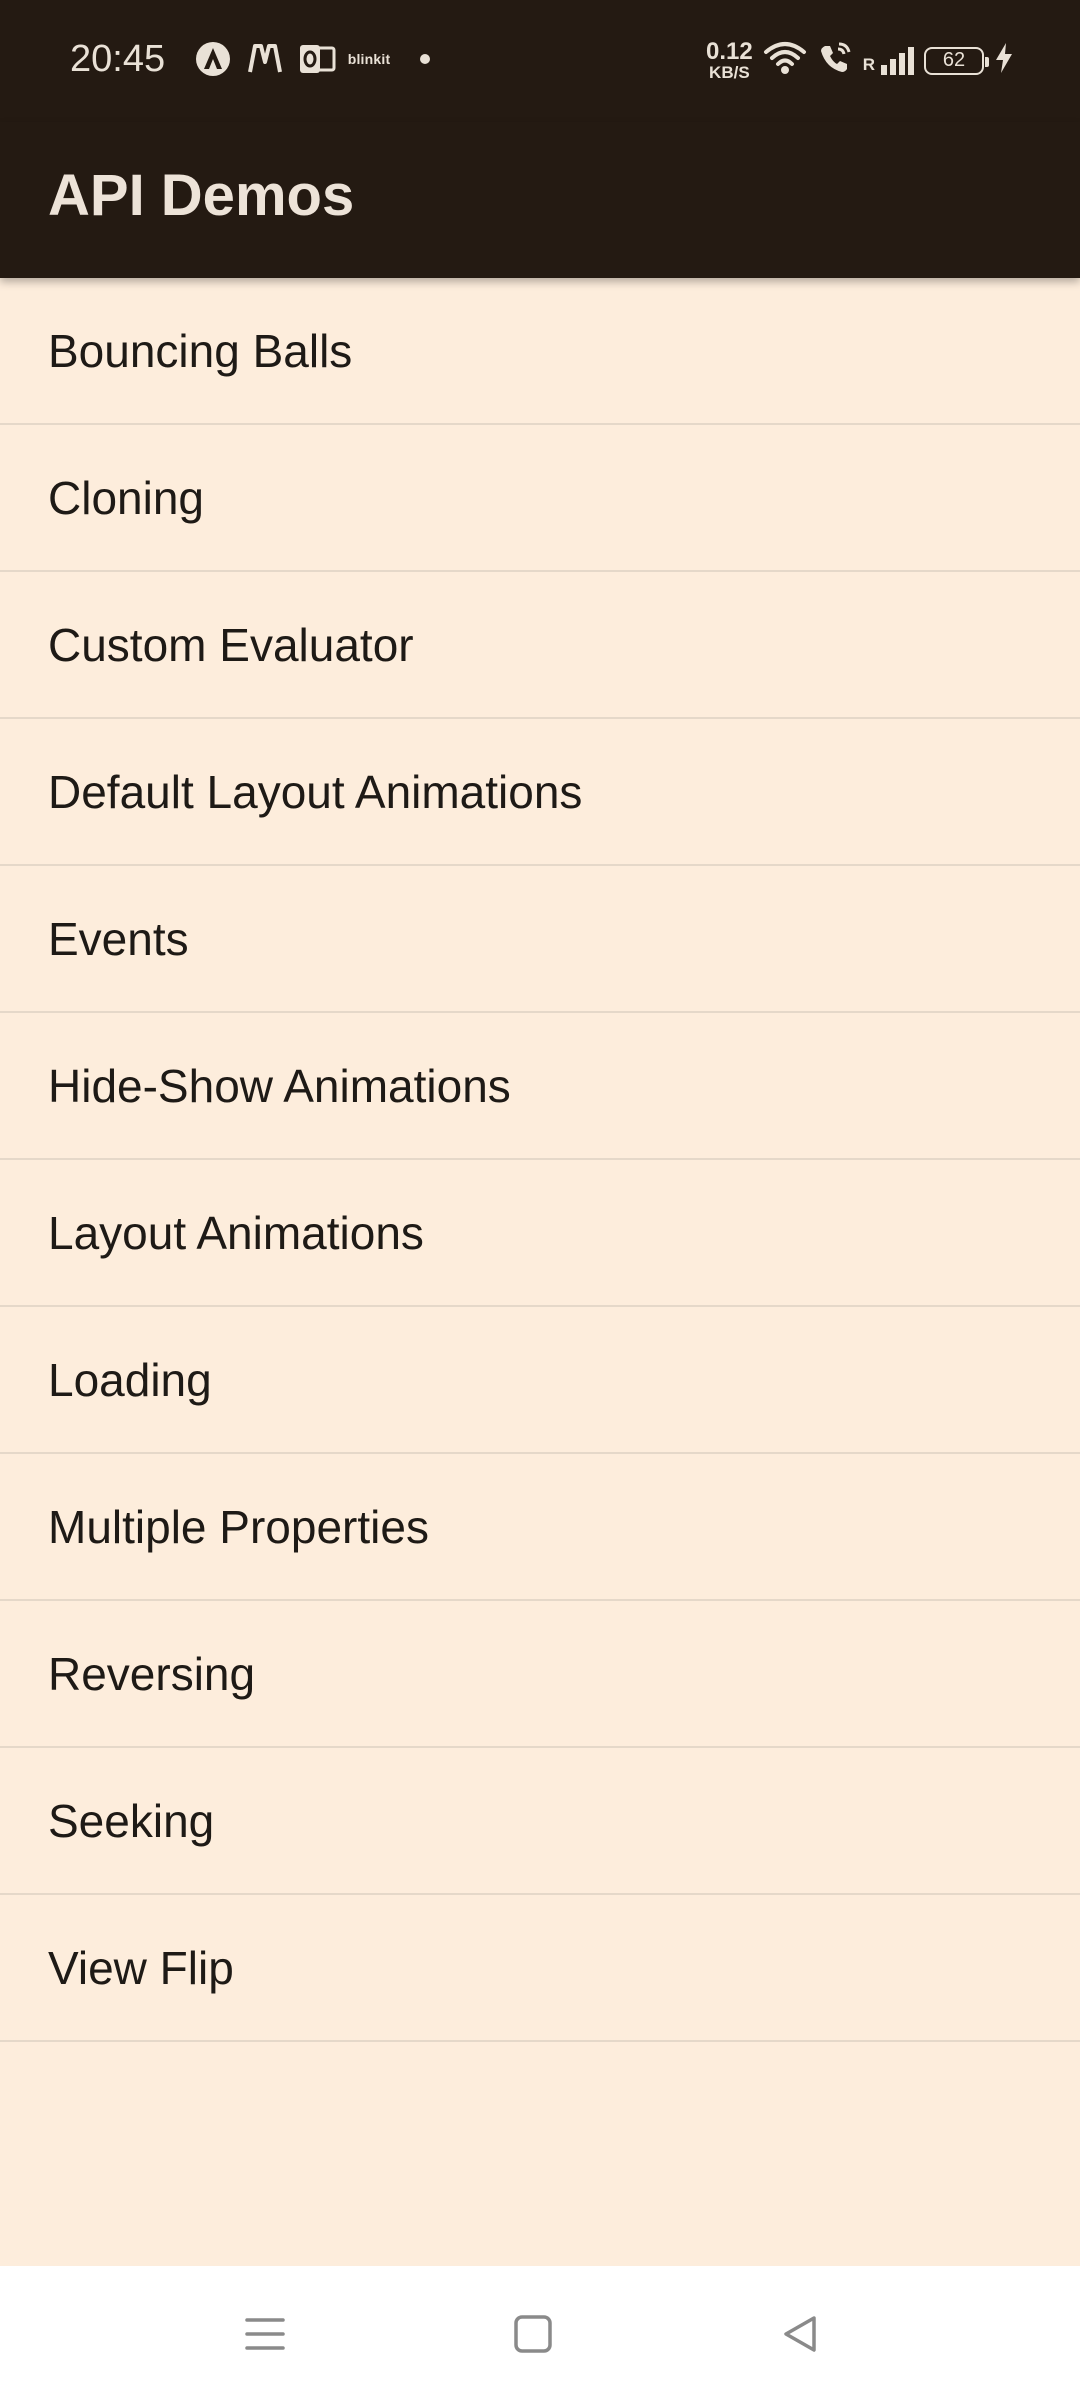  What do you see at coordinates (540, 1380) in the screenshot?
I see `list-item-loading: Loading` at bounding box center [540, 1380].